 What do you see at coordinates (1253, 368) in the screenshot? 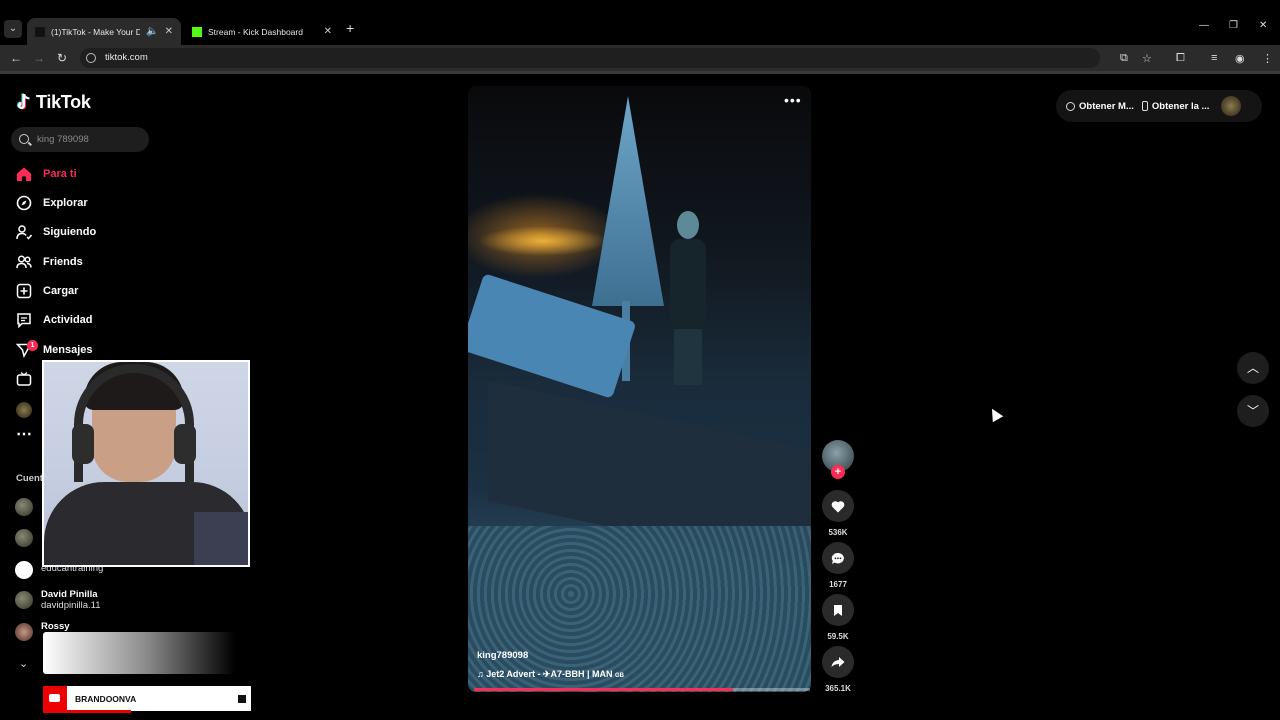
I see `previous-video-button: ︿` at bounding box center [1253, 368].